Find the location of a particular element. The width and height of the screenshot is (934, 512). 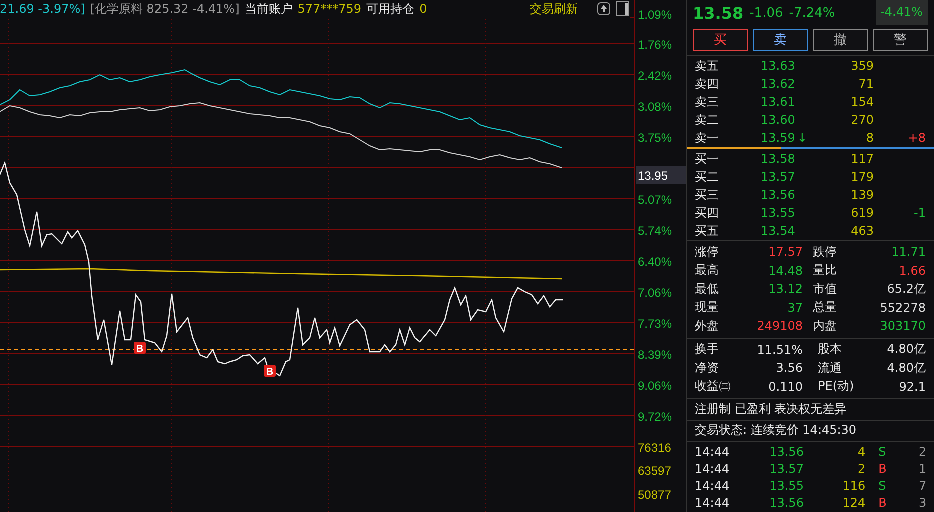

axis-label: 9.06% is located at coordinates (655, 386).